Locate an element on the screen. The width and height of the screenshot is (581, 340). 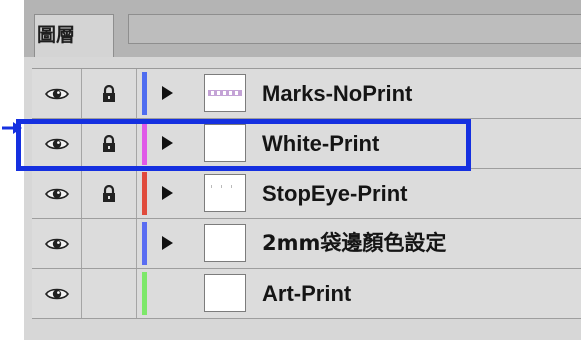
layer-name: Marks-NoPrint is located at coordinates (337, 93).